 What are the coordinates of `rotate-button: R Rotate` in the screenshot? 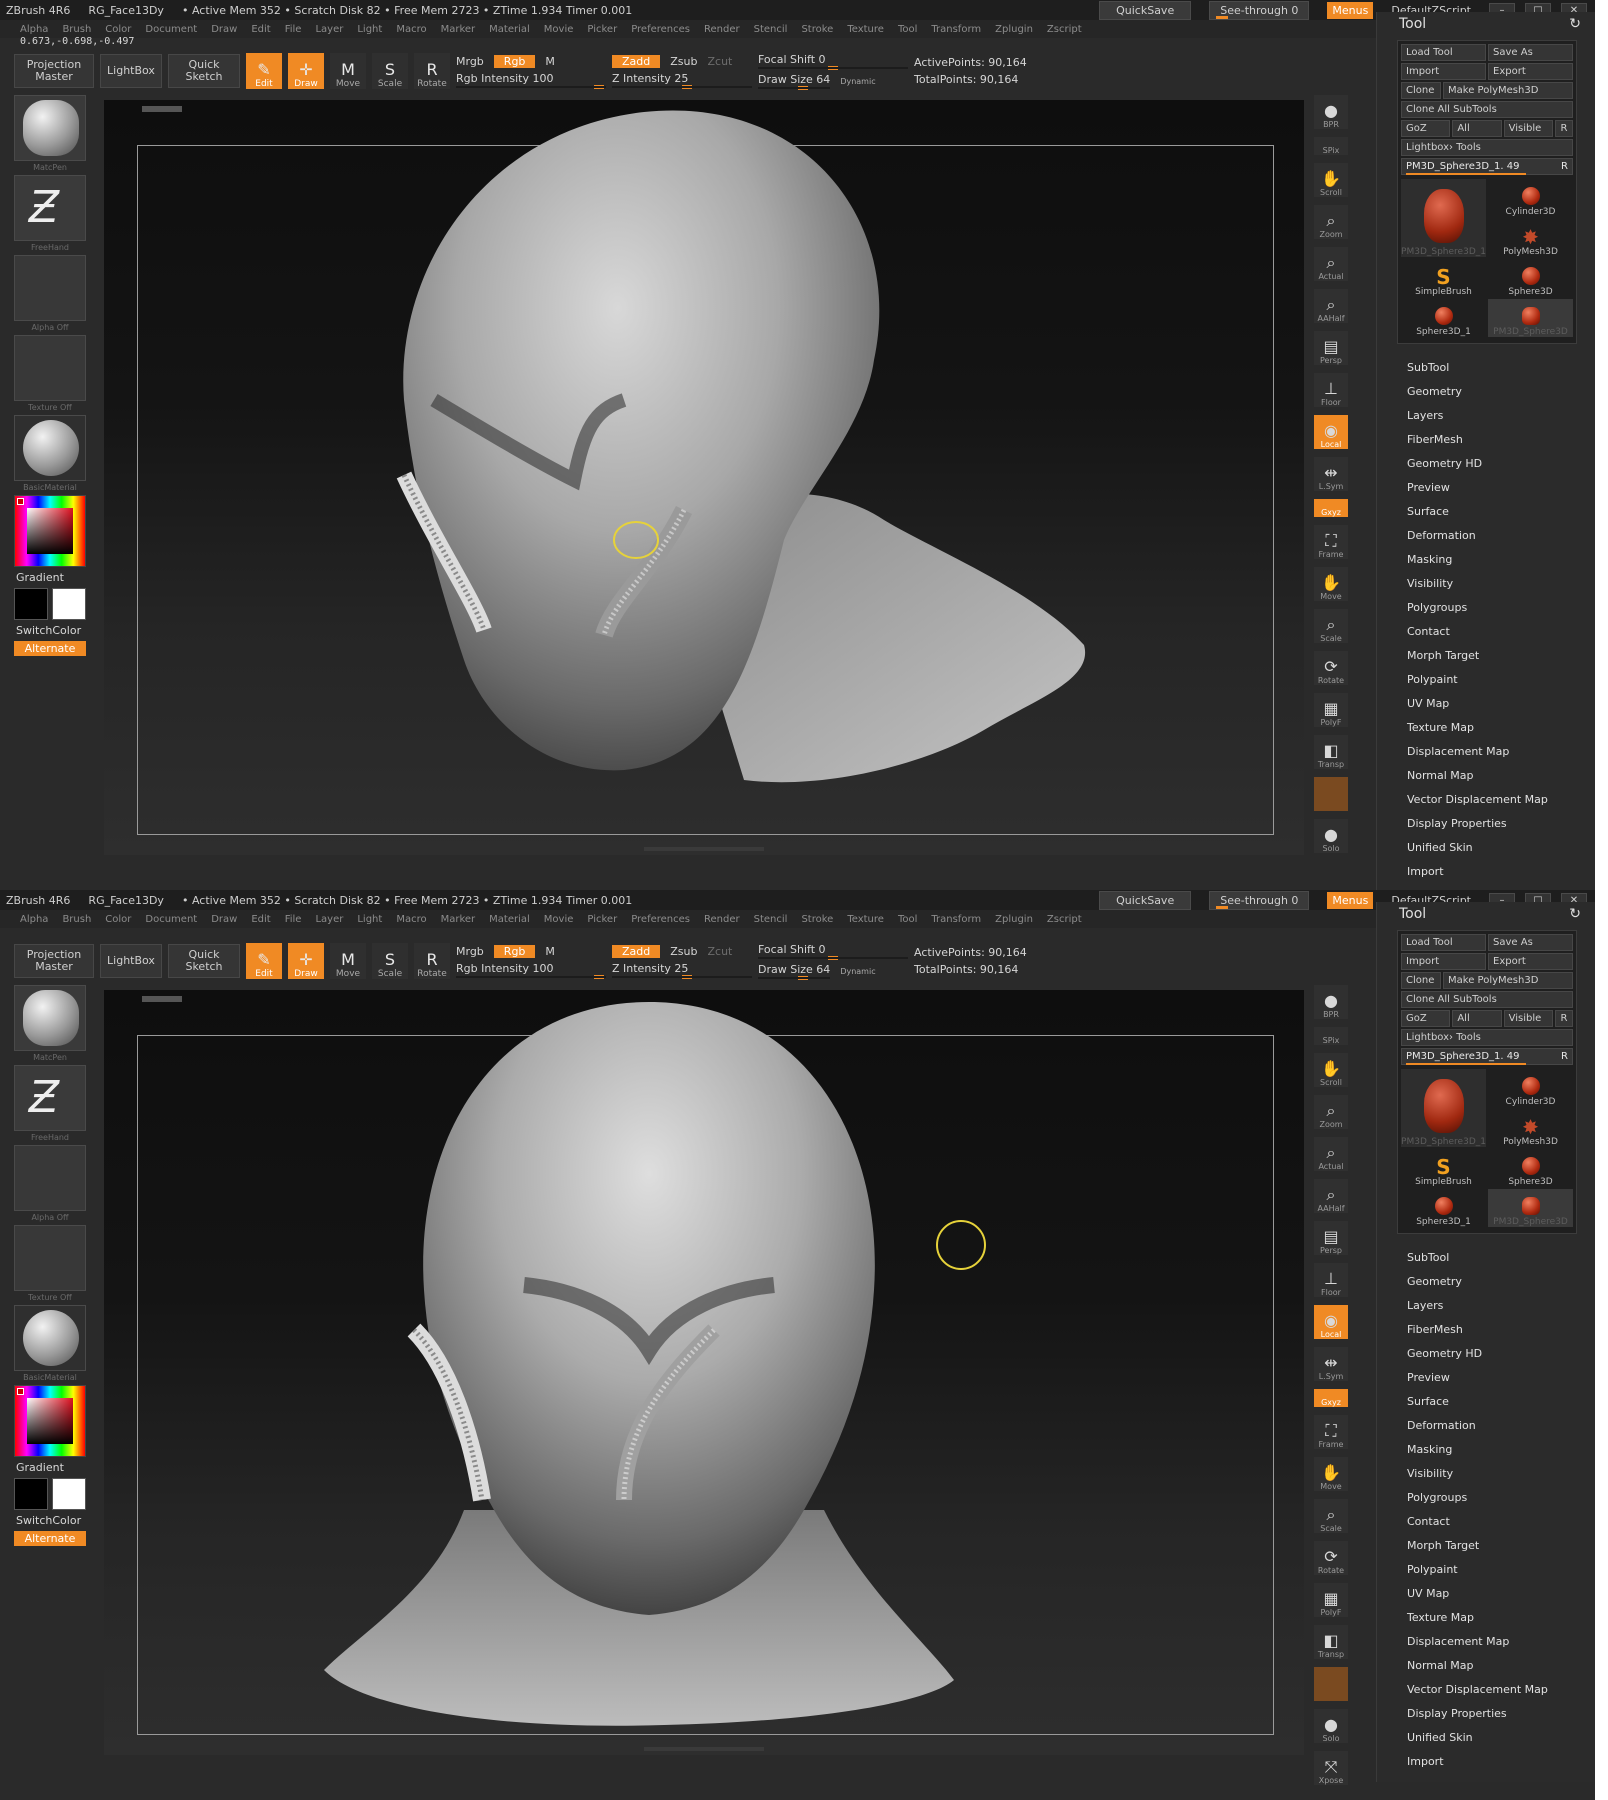 It's located at (432, 71).